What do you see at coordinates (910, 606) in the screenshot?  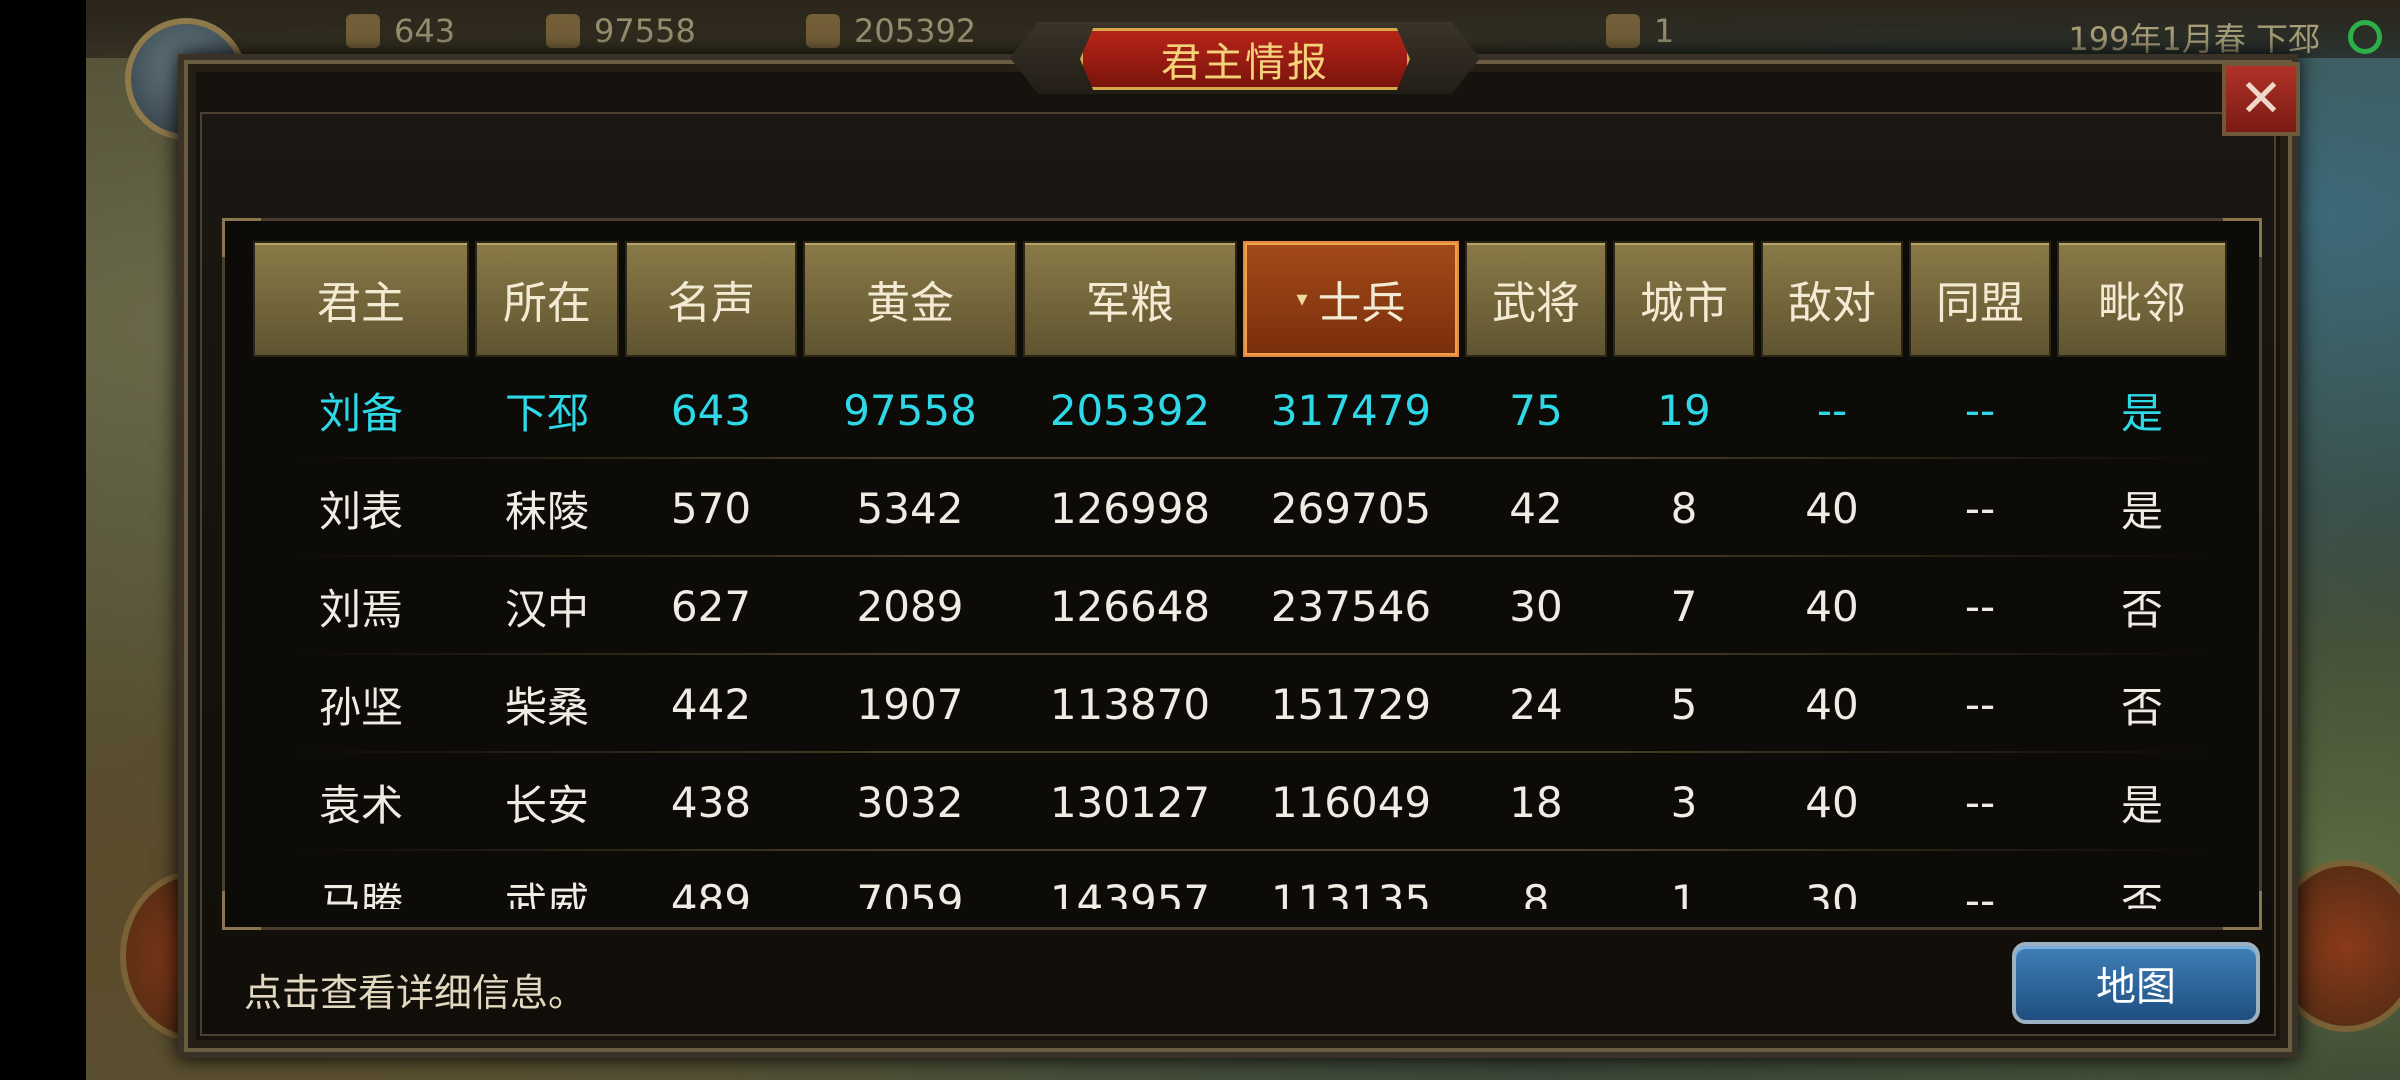 I see `cell-gold: 2089` at bounding box center [910, 606].